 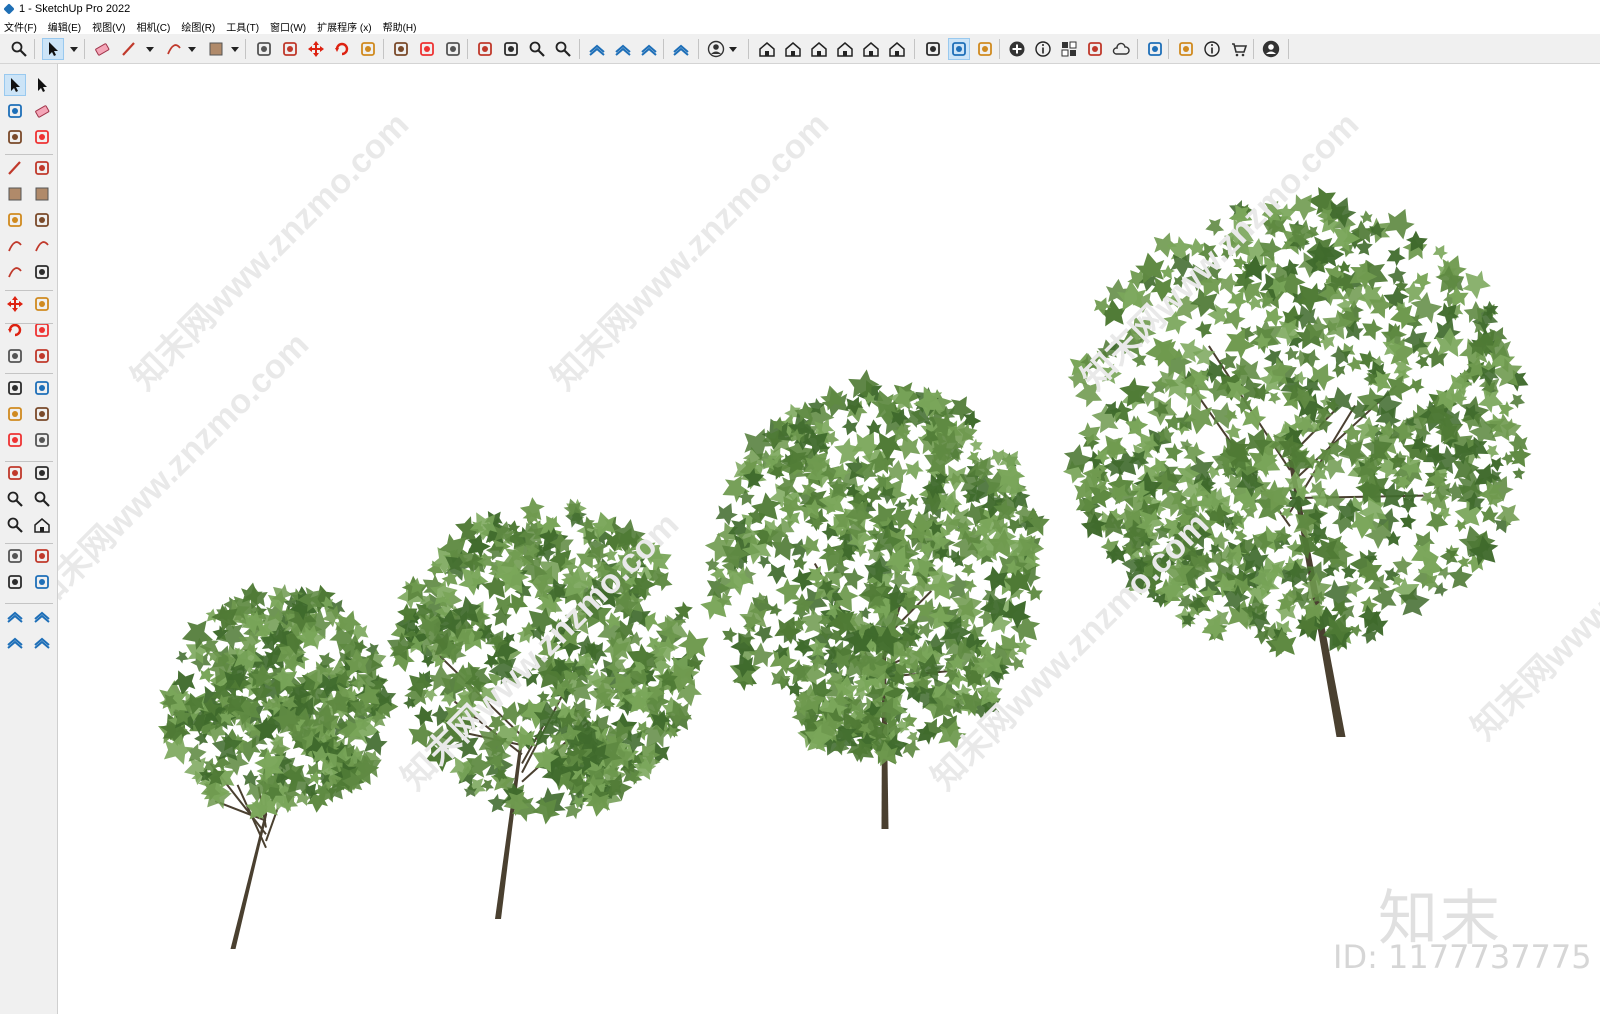 What do you see at coordinates (1017, 49) in the screenshot?
I see `add-location-button` at bounding box center [1017, 49].